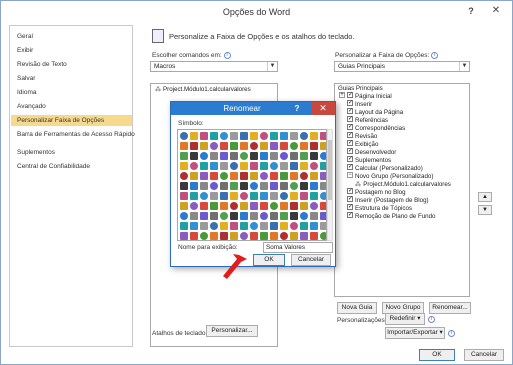 The width and height of the screenshot is (513, 365). What do you see at coordinates (405, 319) in the screenshot?
I see `reset-button: Redefinir ▾` at bounding box center [405, 319].